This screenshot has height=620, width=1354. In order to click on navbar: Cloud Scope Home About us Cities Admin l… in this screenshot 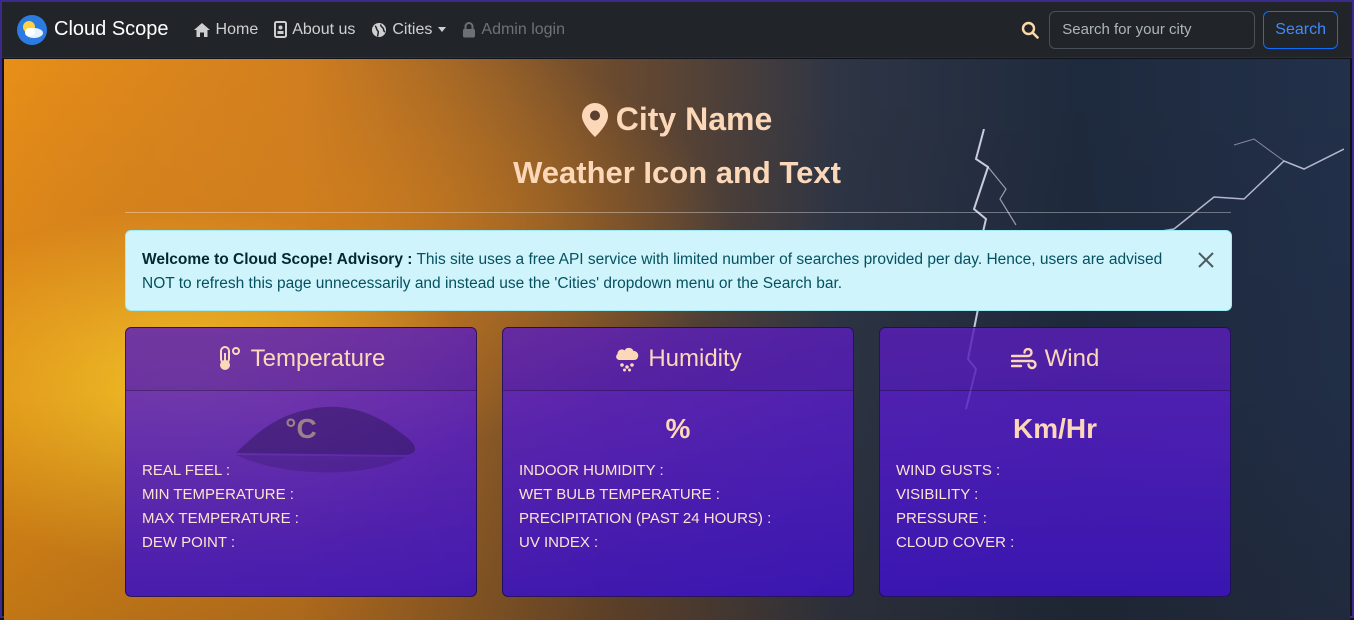, I will do `click(677, 30)`.